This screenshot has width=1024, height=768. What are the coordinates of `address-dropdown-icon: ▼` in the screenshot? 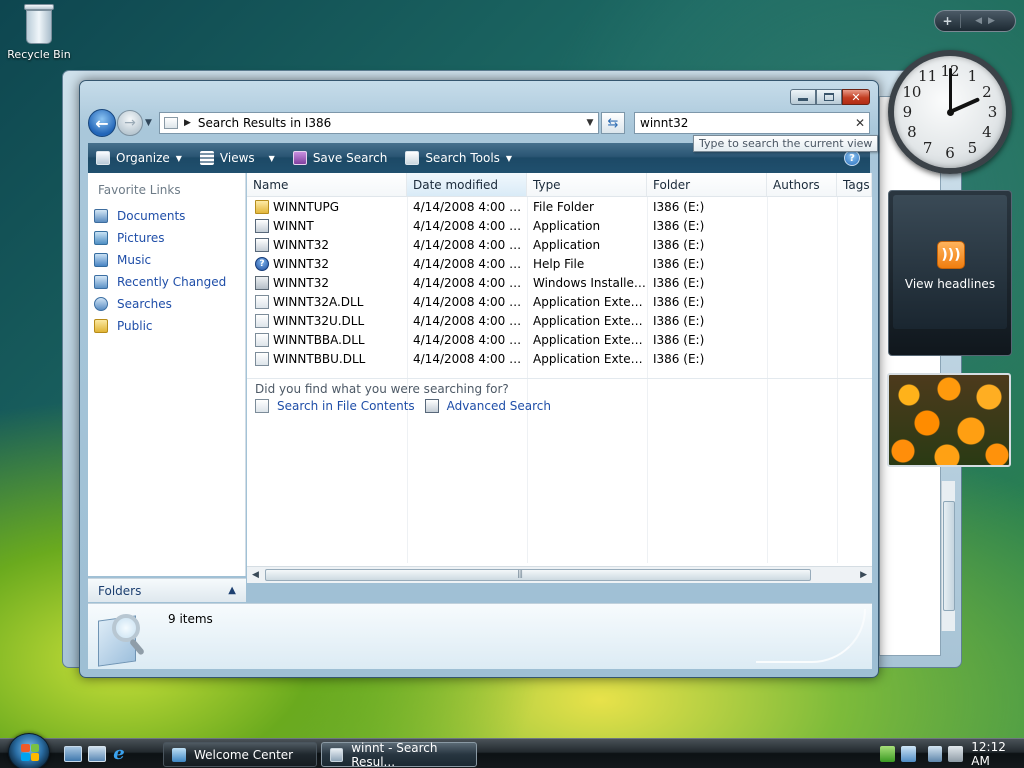 It's located at (590, 123).